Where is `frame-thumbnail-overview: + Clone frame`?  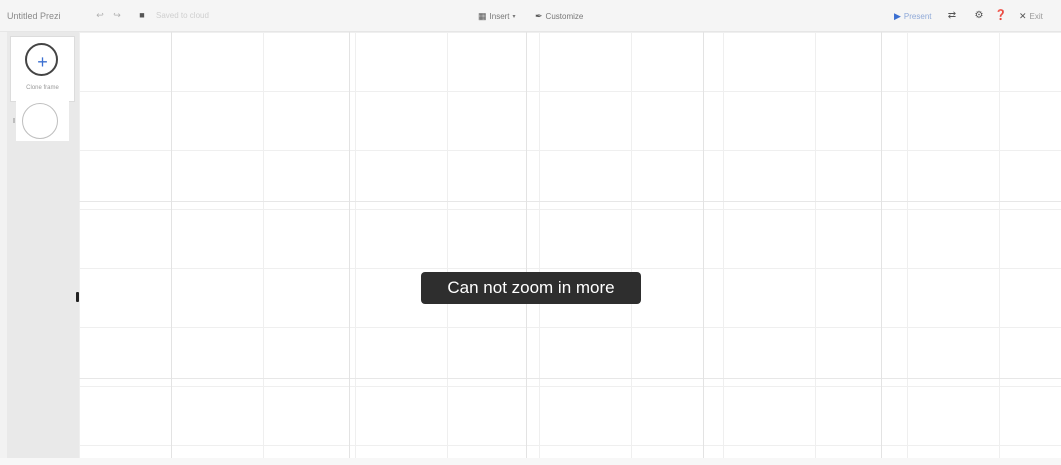
frame-thumbnail-overview: + Clone frame is located at coordinates (42, 69).